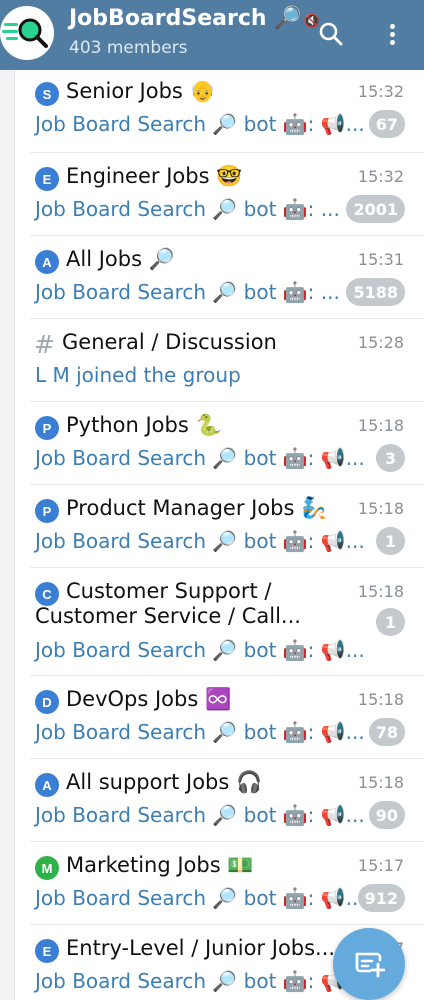 This screenshot has height=1000, width=424. Describe the element at coordinates (375, 292) in the screenshot. I see `unread-count-badge: 5188` at that location.